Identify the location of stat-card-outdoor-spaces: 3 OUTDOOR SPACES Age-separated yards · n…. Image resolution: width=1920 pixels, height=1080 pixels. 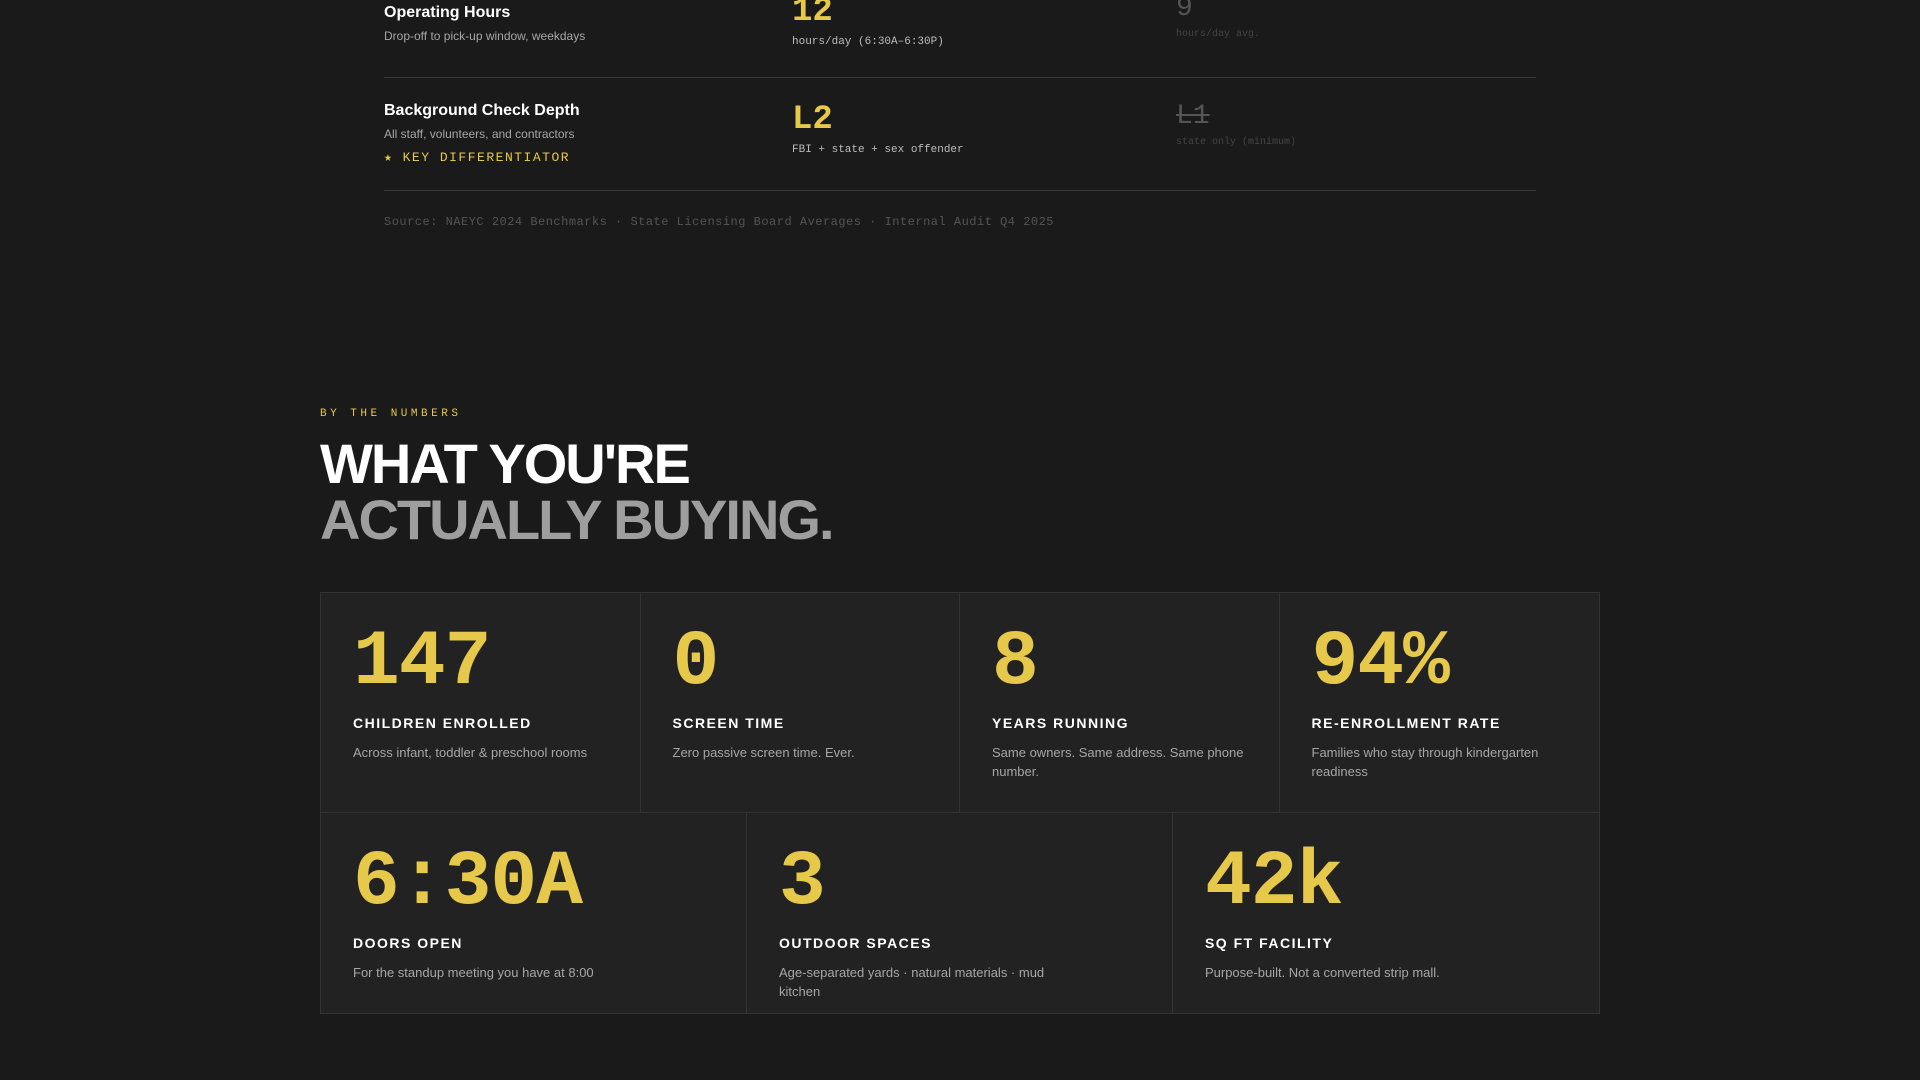
(959, 913).